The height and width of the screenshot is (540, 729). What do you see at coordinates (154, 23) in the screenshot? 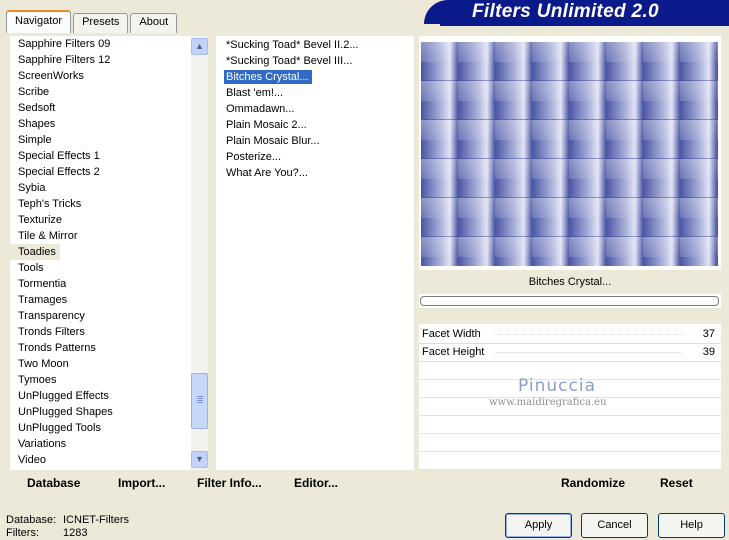
I see `tab-about: About` at bounding box center [154, 23].